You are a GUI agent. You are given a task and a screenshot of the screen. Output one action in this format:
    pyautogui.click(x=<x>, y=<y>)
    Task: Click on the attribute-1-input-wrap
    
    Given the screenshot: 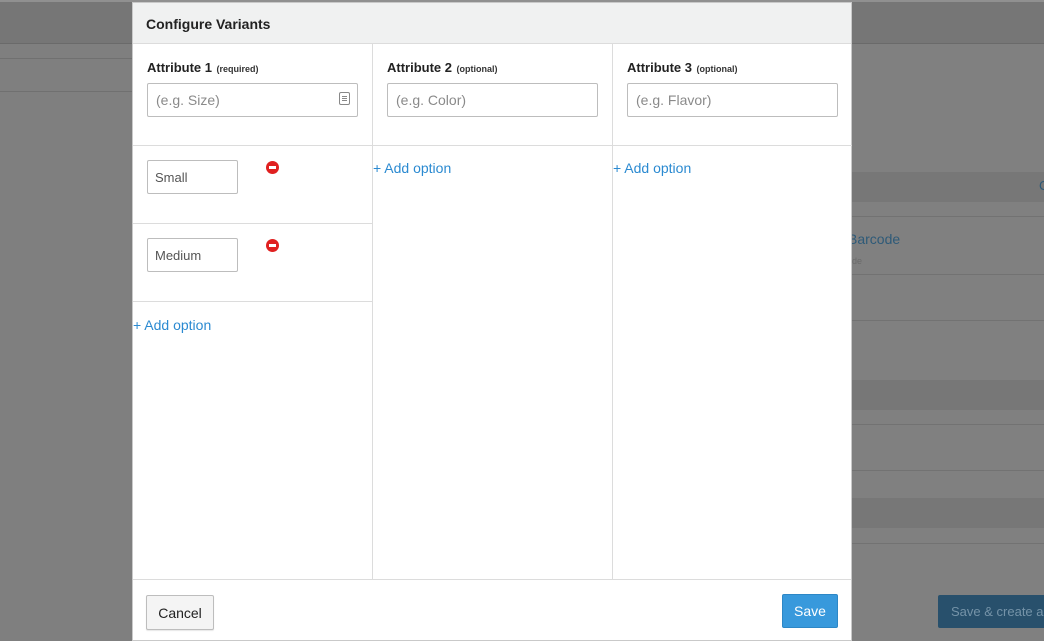 What is the action you would take?
    pyautogui.click(x=252, y=97)
    